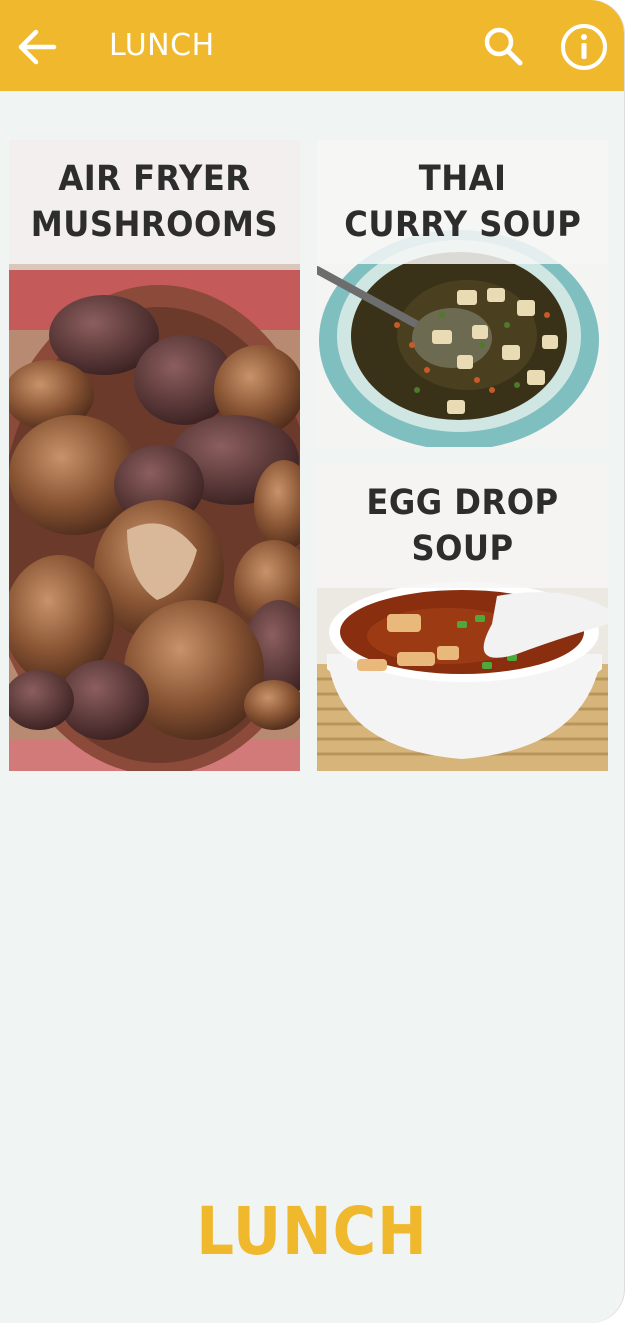  Describe the element at coordinates (462, 526) in the screenshot. I see `recipe-title-band: EGG DROP SOUP` at that location.